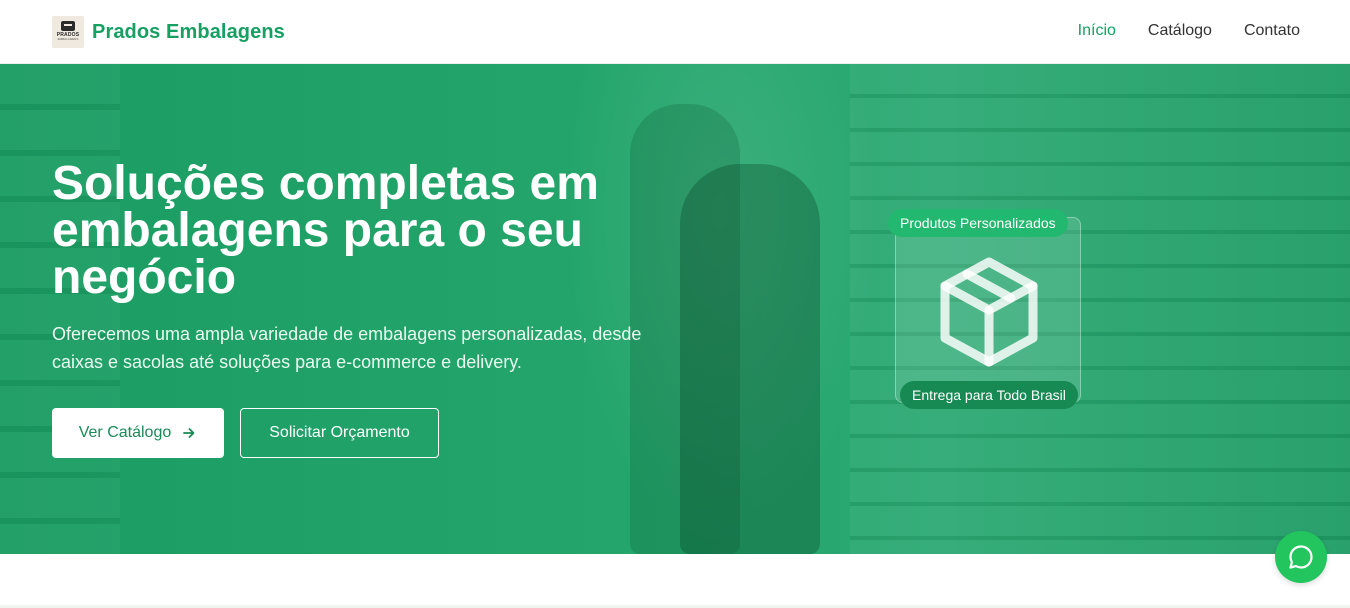 The height and width of the screenshot is (608, 1350). Describe the element at coordinates (989, 395) in the screenshot. I see `nationwide-delivery-badge: Entrega para Todo Brasil` at that location.